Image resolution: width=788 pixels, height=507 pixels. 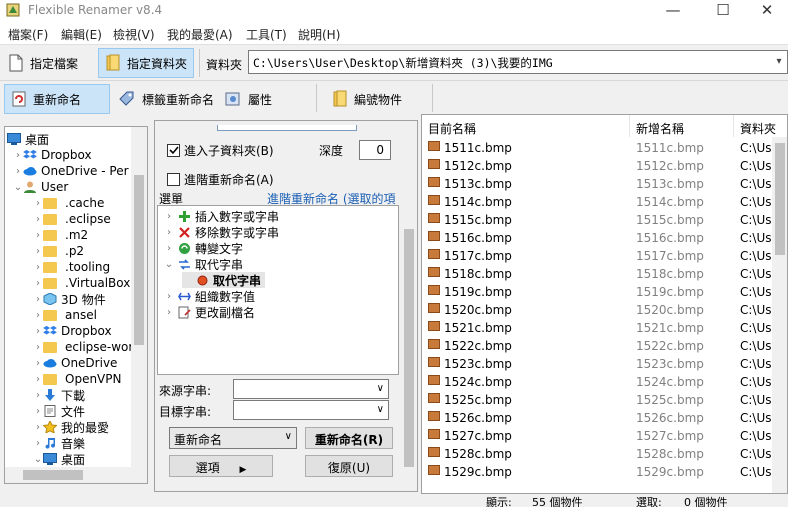 I want to click on tree-item: › OneDrive - Per, so click(x=71, y=171).